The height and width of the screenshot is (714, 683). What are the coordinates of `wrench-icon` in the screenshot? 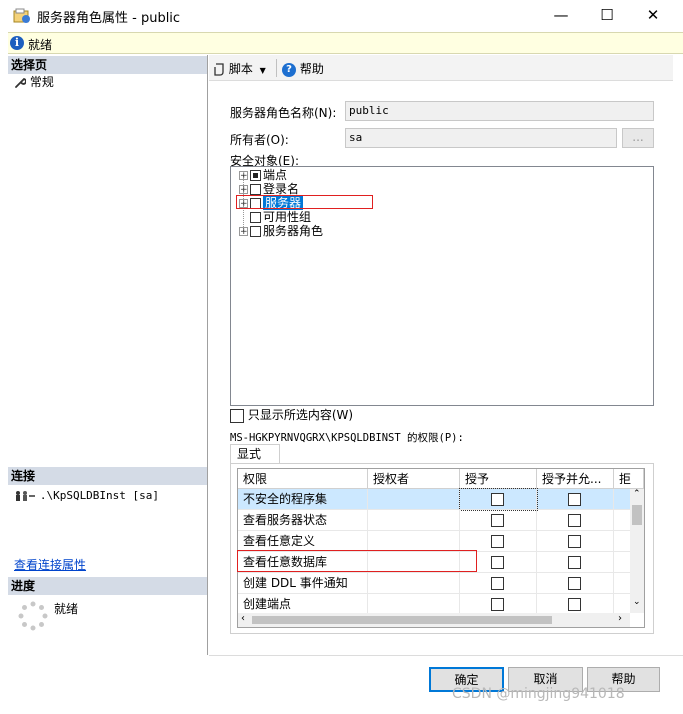 It's located at (21, 82).